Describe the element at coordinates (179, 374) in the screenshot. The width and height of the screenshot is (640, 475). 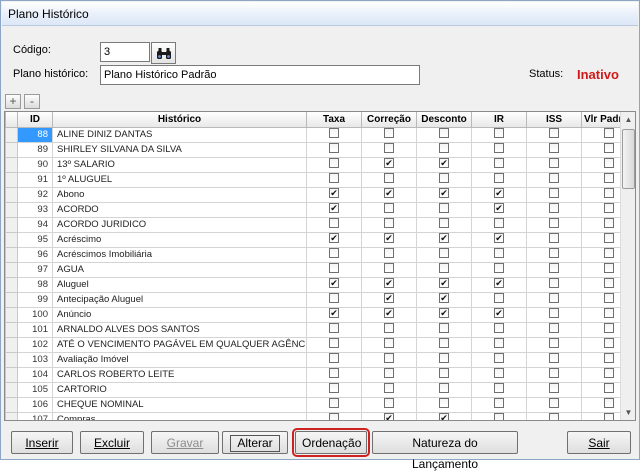
I see `cell-historico: CARLOS ROBERTO LEITE` at that location.